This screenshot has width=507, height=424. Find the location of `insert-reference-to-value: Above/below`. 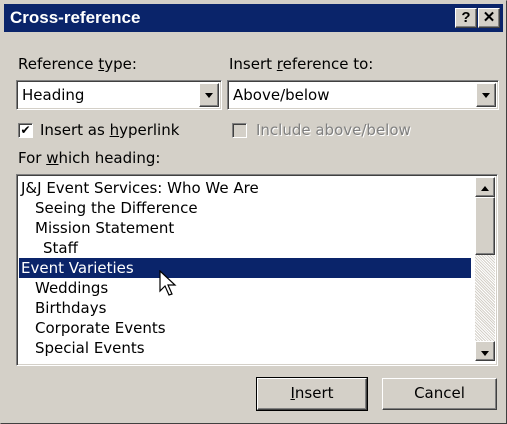

insert-reference-to-value: Above/below is located at coordinates (281, 95).